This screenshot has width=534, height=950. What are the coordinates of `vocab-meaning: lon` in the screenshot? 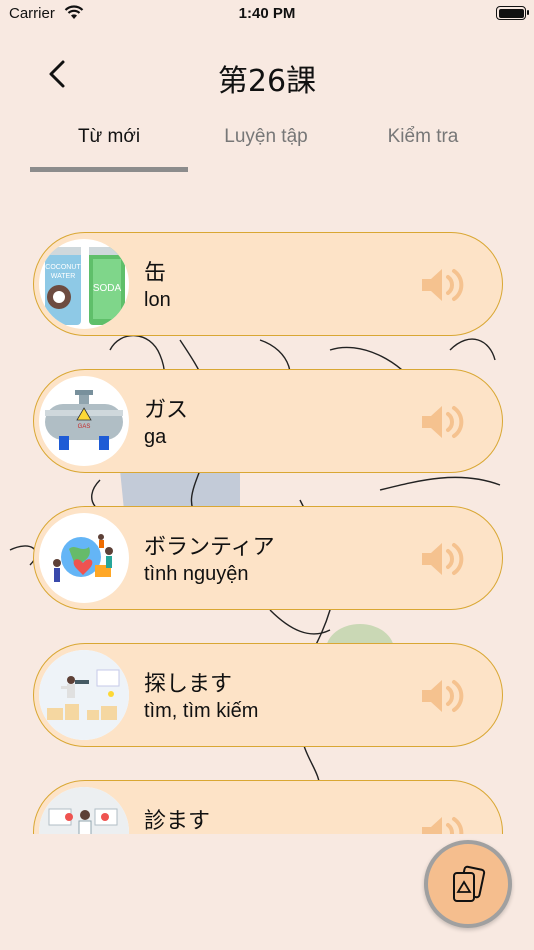 It's located at (157, 300).